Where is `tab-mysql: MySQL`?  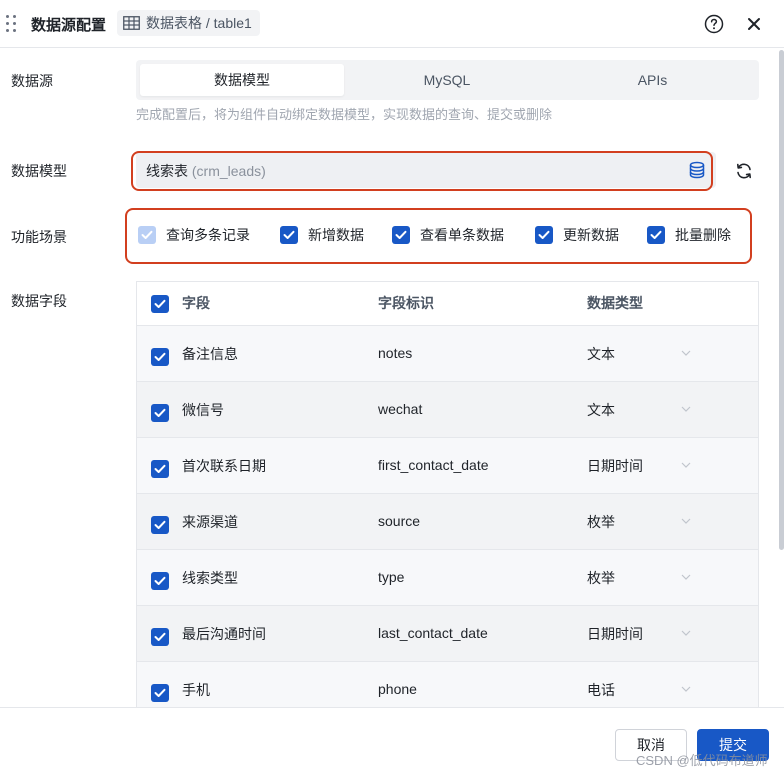 tab-mysql: MySQL is located at coordinates (447, 80).